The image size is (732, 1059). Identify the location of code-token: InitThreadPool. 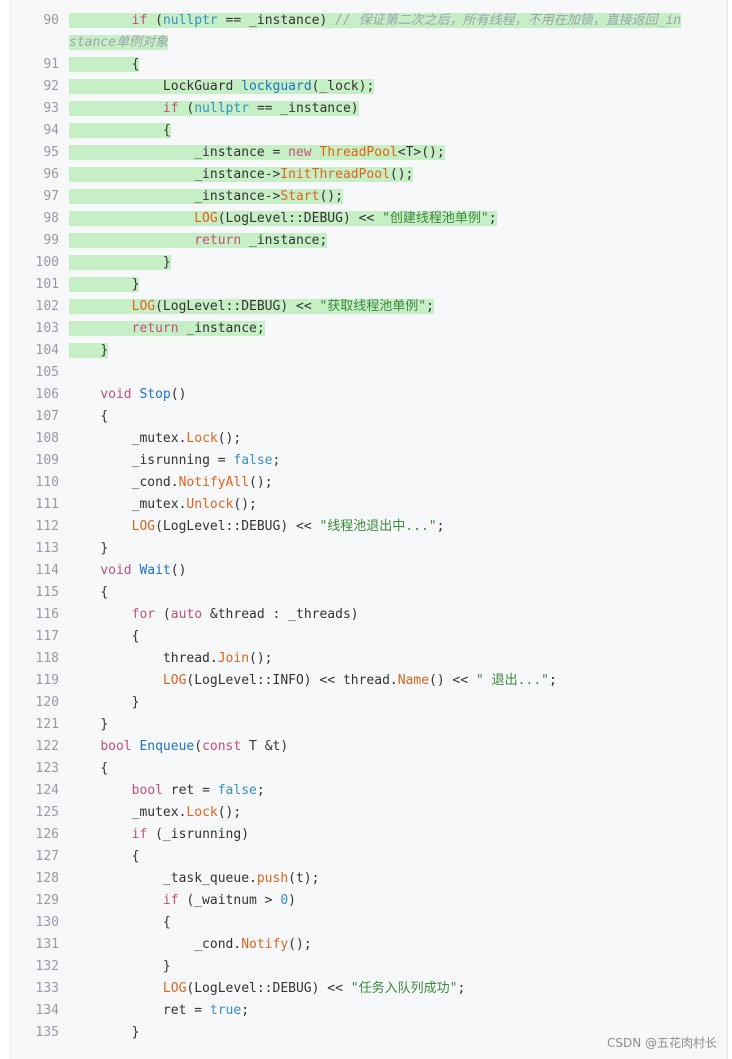
(335, 174).